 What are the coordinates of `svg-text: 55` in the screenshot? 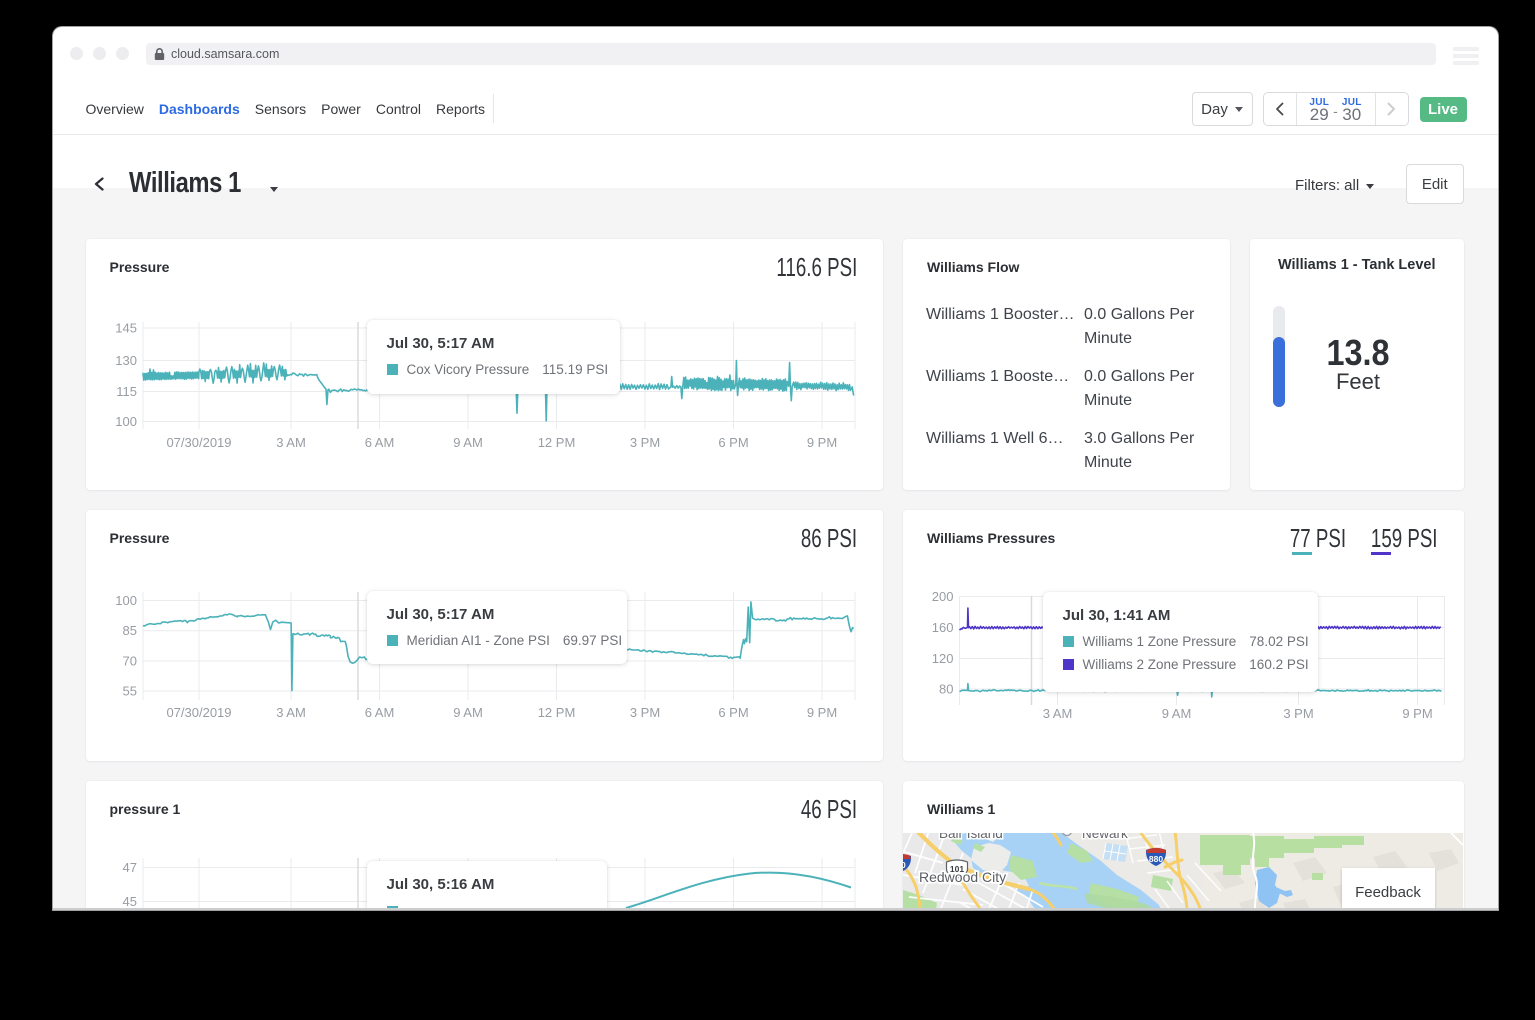 It's located at (129, 691).